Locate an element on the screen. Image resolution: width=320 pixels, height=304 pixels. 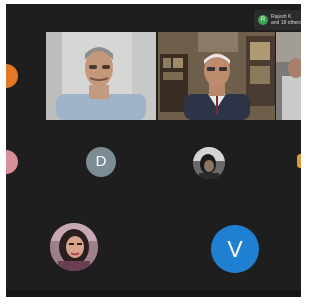
partial-avatar-right is located at coordinates (299, 161).